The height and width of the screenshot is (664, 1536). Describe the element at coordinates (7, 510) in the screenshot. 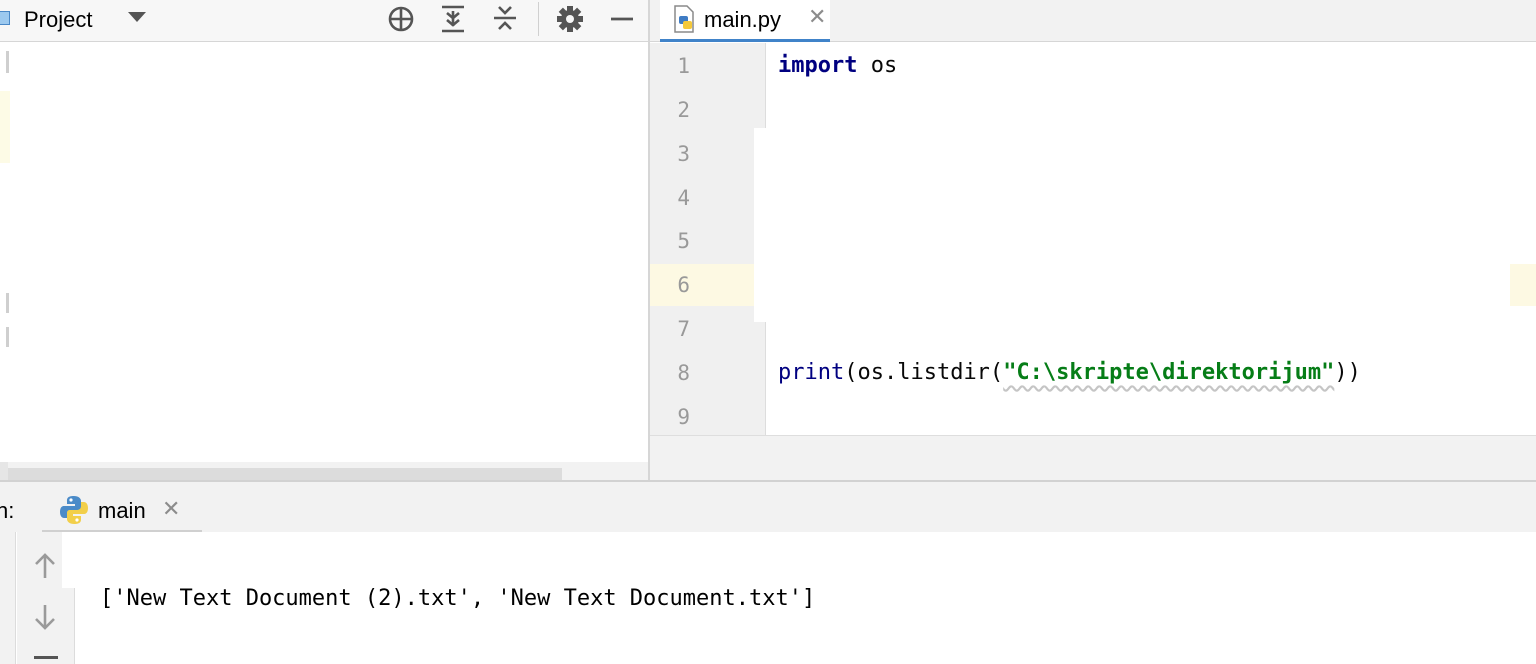

I see `run-label: n:` at that location.